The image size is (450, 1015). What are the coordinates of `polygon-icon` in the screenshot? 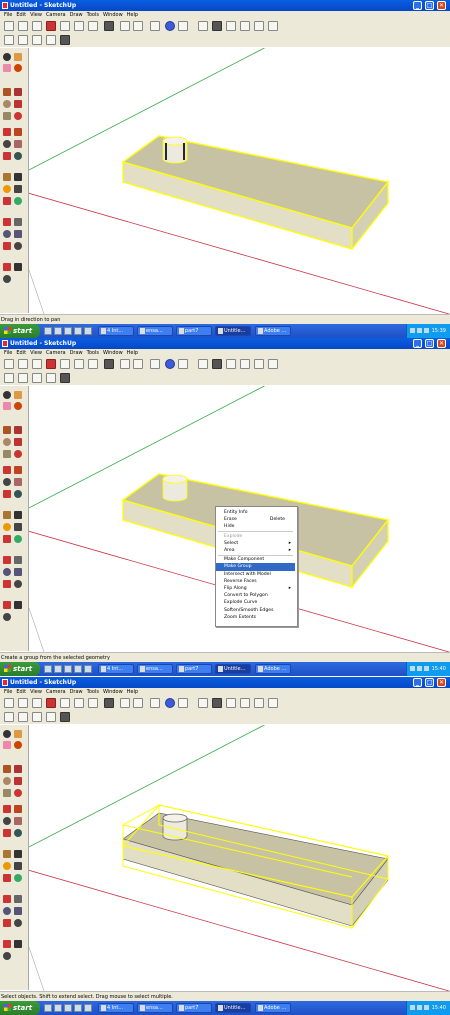 It's located at (7, 454).